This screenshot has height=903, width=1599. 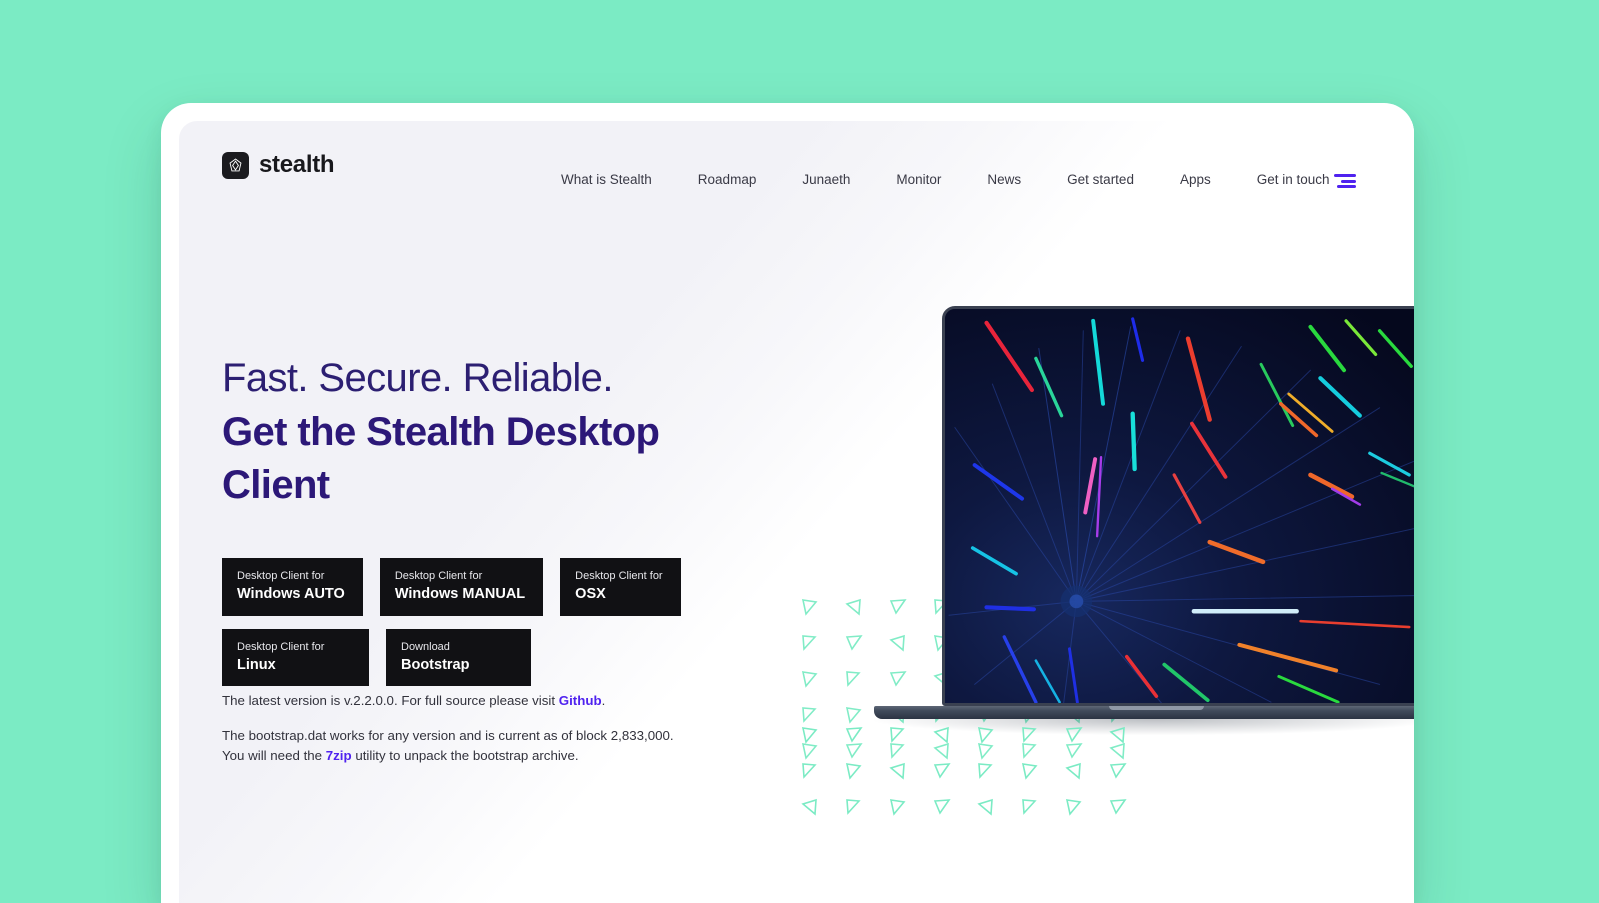 What do you see at coordinates (1004, 180) in the screenshot?
I see `nav-item-news: News` at bounding box center [1004, 180].